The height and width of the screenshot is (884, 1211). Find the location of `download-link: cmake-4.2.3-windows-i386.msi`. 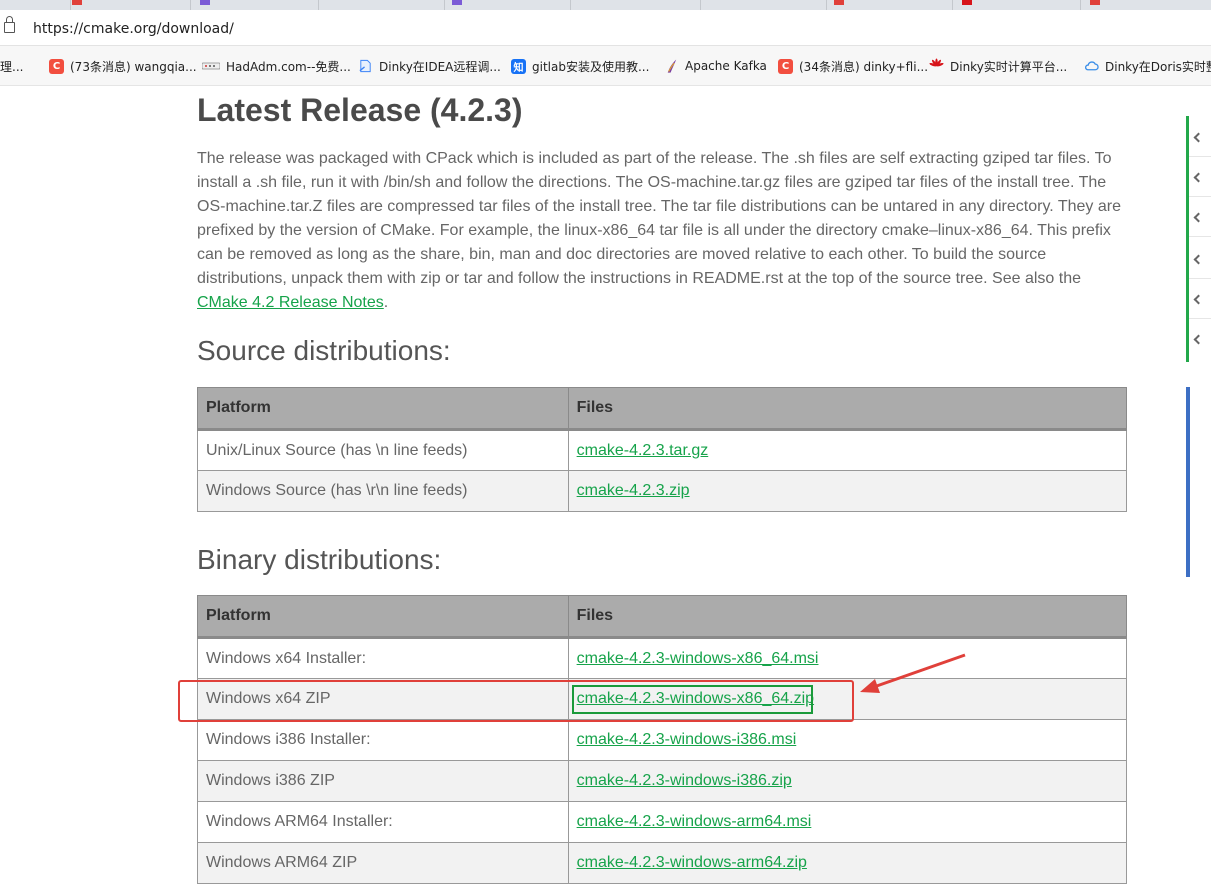

download-link: cmake-4.2.3-windows-i386.msi is located at coordinates (687, 739).